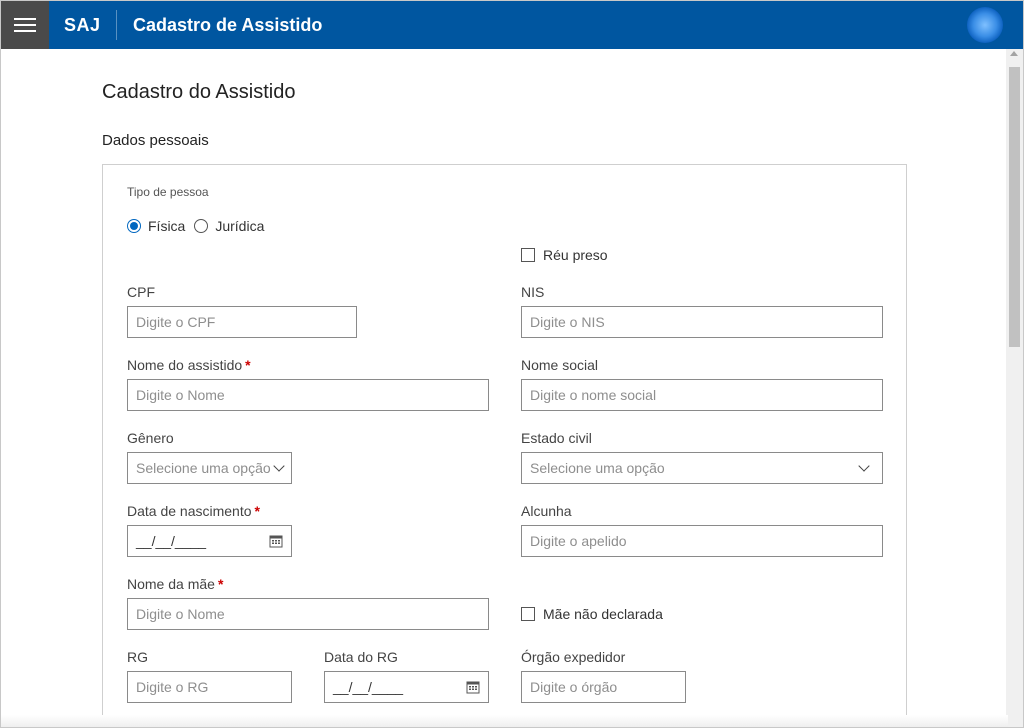 The height and width of the screenshot is (728, 1024). What do you see at coordinates (406, 687) in the screenshot?
I see `data-rg-input: __/__/____` at bounding box center [406, 687].